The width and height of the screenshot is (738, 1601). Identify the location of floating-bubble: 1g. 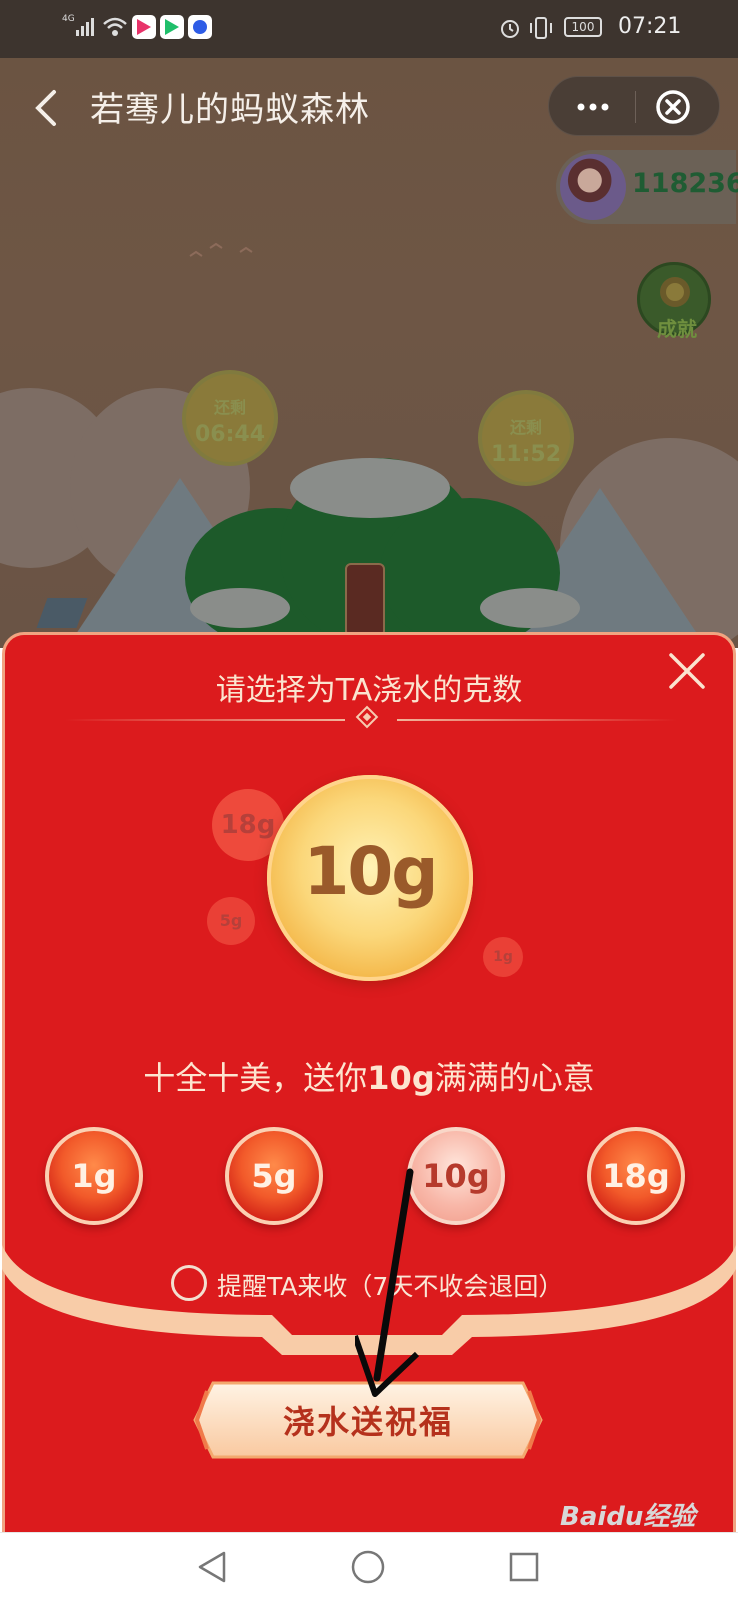
(503, 957).